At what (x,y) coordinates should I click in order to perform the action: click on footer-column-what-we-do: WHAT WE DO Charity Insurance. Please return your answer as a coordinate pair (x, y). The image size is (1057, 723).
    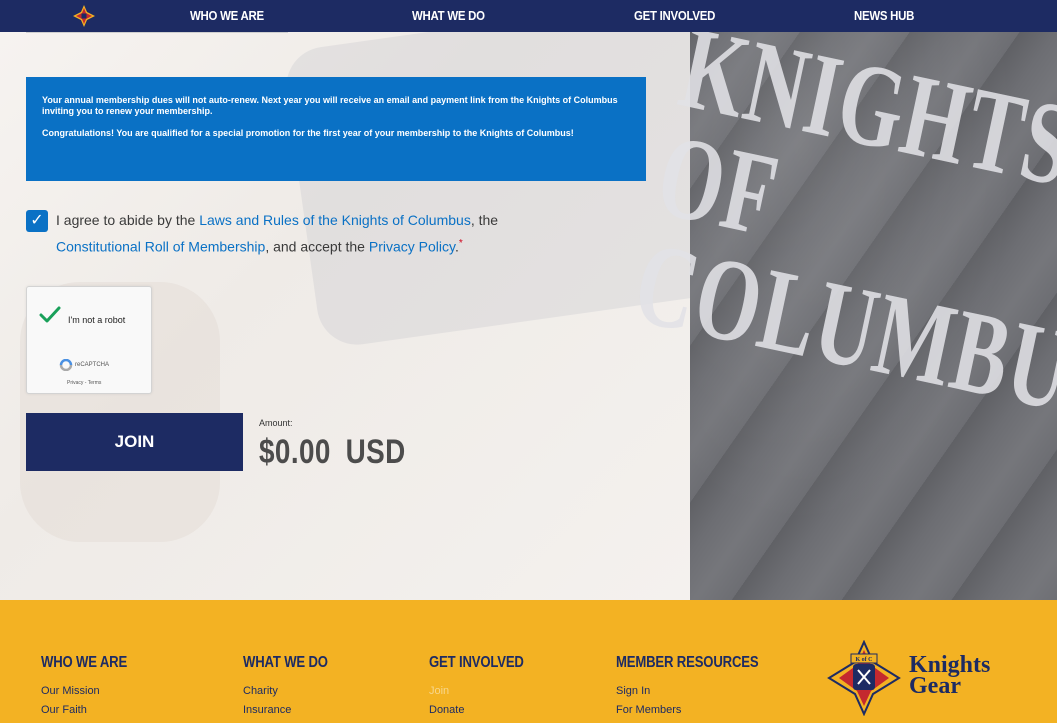
    Looking at the image, I should click on (294, 687).